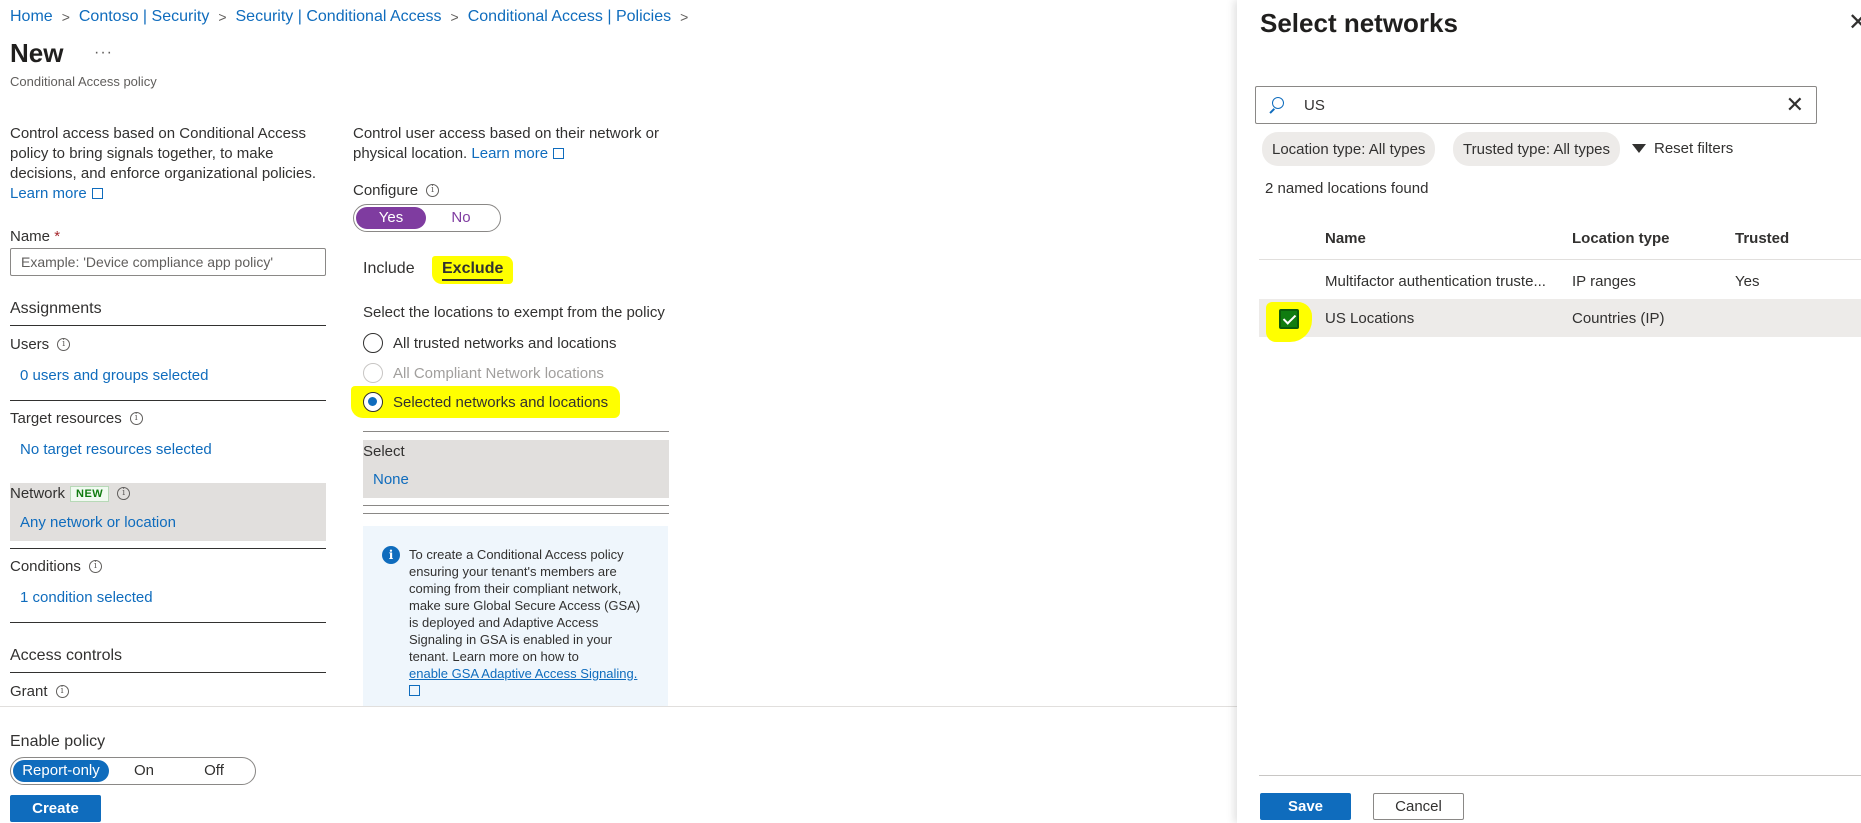  What do you see at coordinates (389, 269) in the screenshot?
I see `tab-include: Include` at bounding box center [389, 269].